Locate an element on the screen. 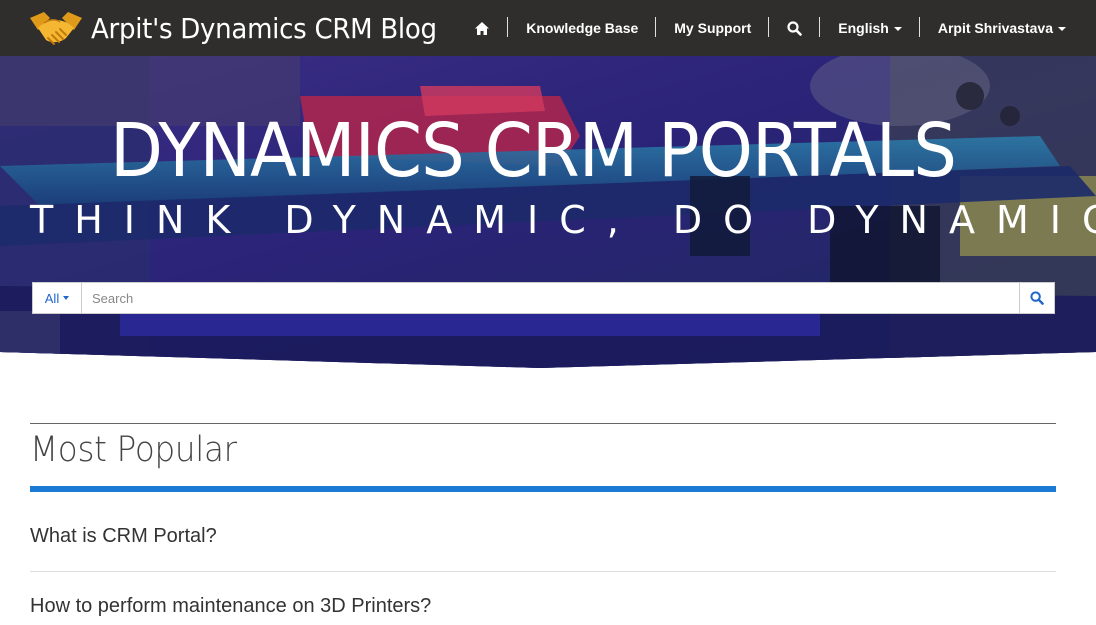  nav-language-dropdown: English is located at coordinates (870, 28).